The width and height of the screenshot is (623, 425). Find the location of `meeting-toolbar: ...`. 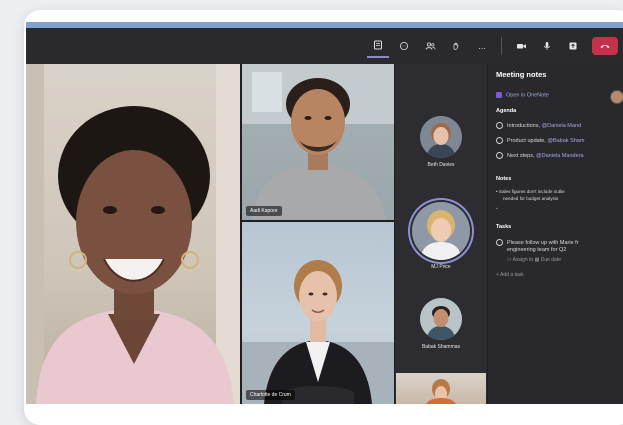

meeting-toolbar: ... is located at coordinates (324, 46).